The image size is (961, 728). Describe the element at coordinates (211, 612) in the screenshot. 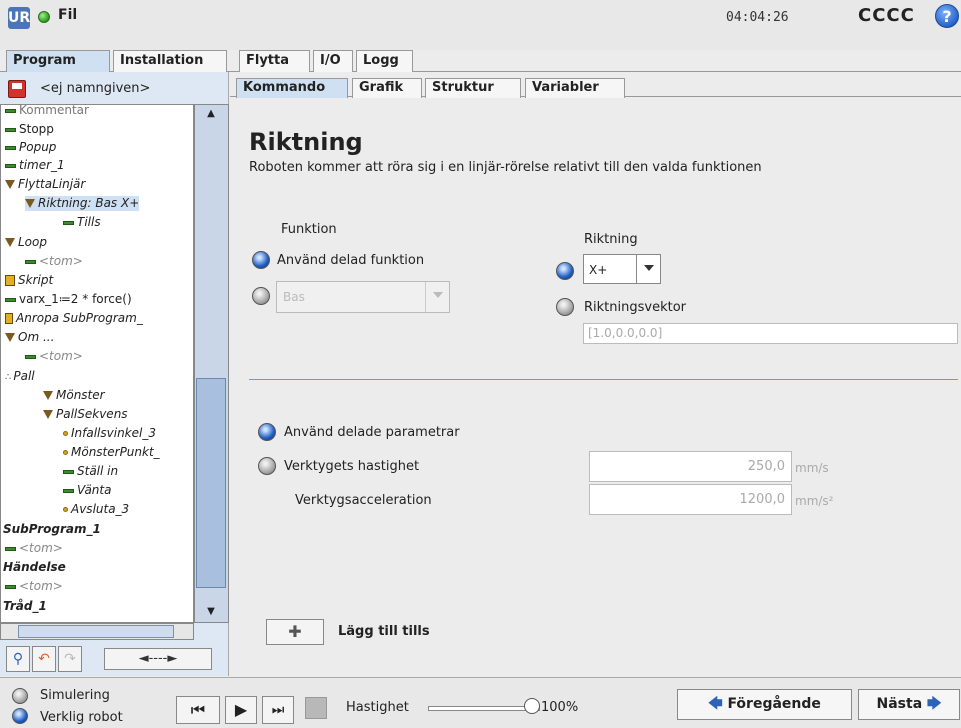

I see `scroll-down-arrow-icon: ▼` at that location.